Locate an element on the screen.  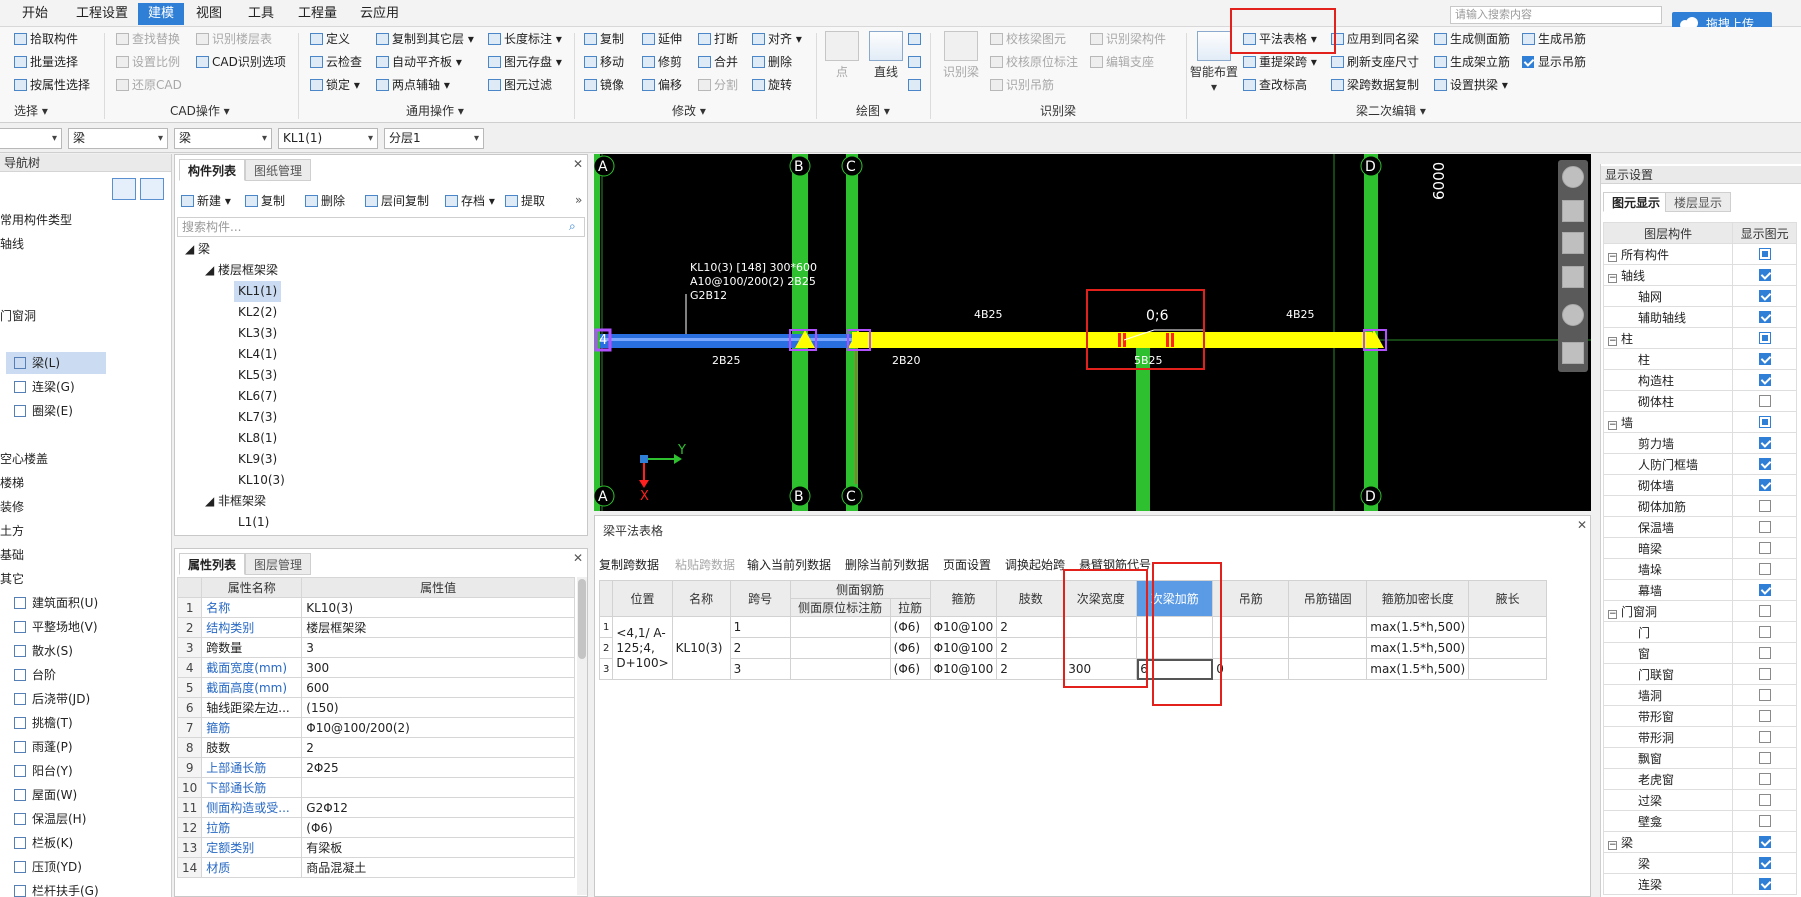
cell-side-original-label is located at coordinates (840, 627).